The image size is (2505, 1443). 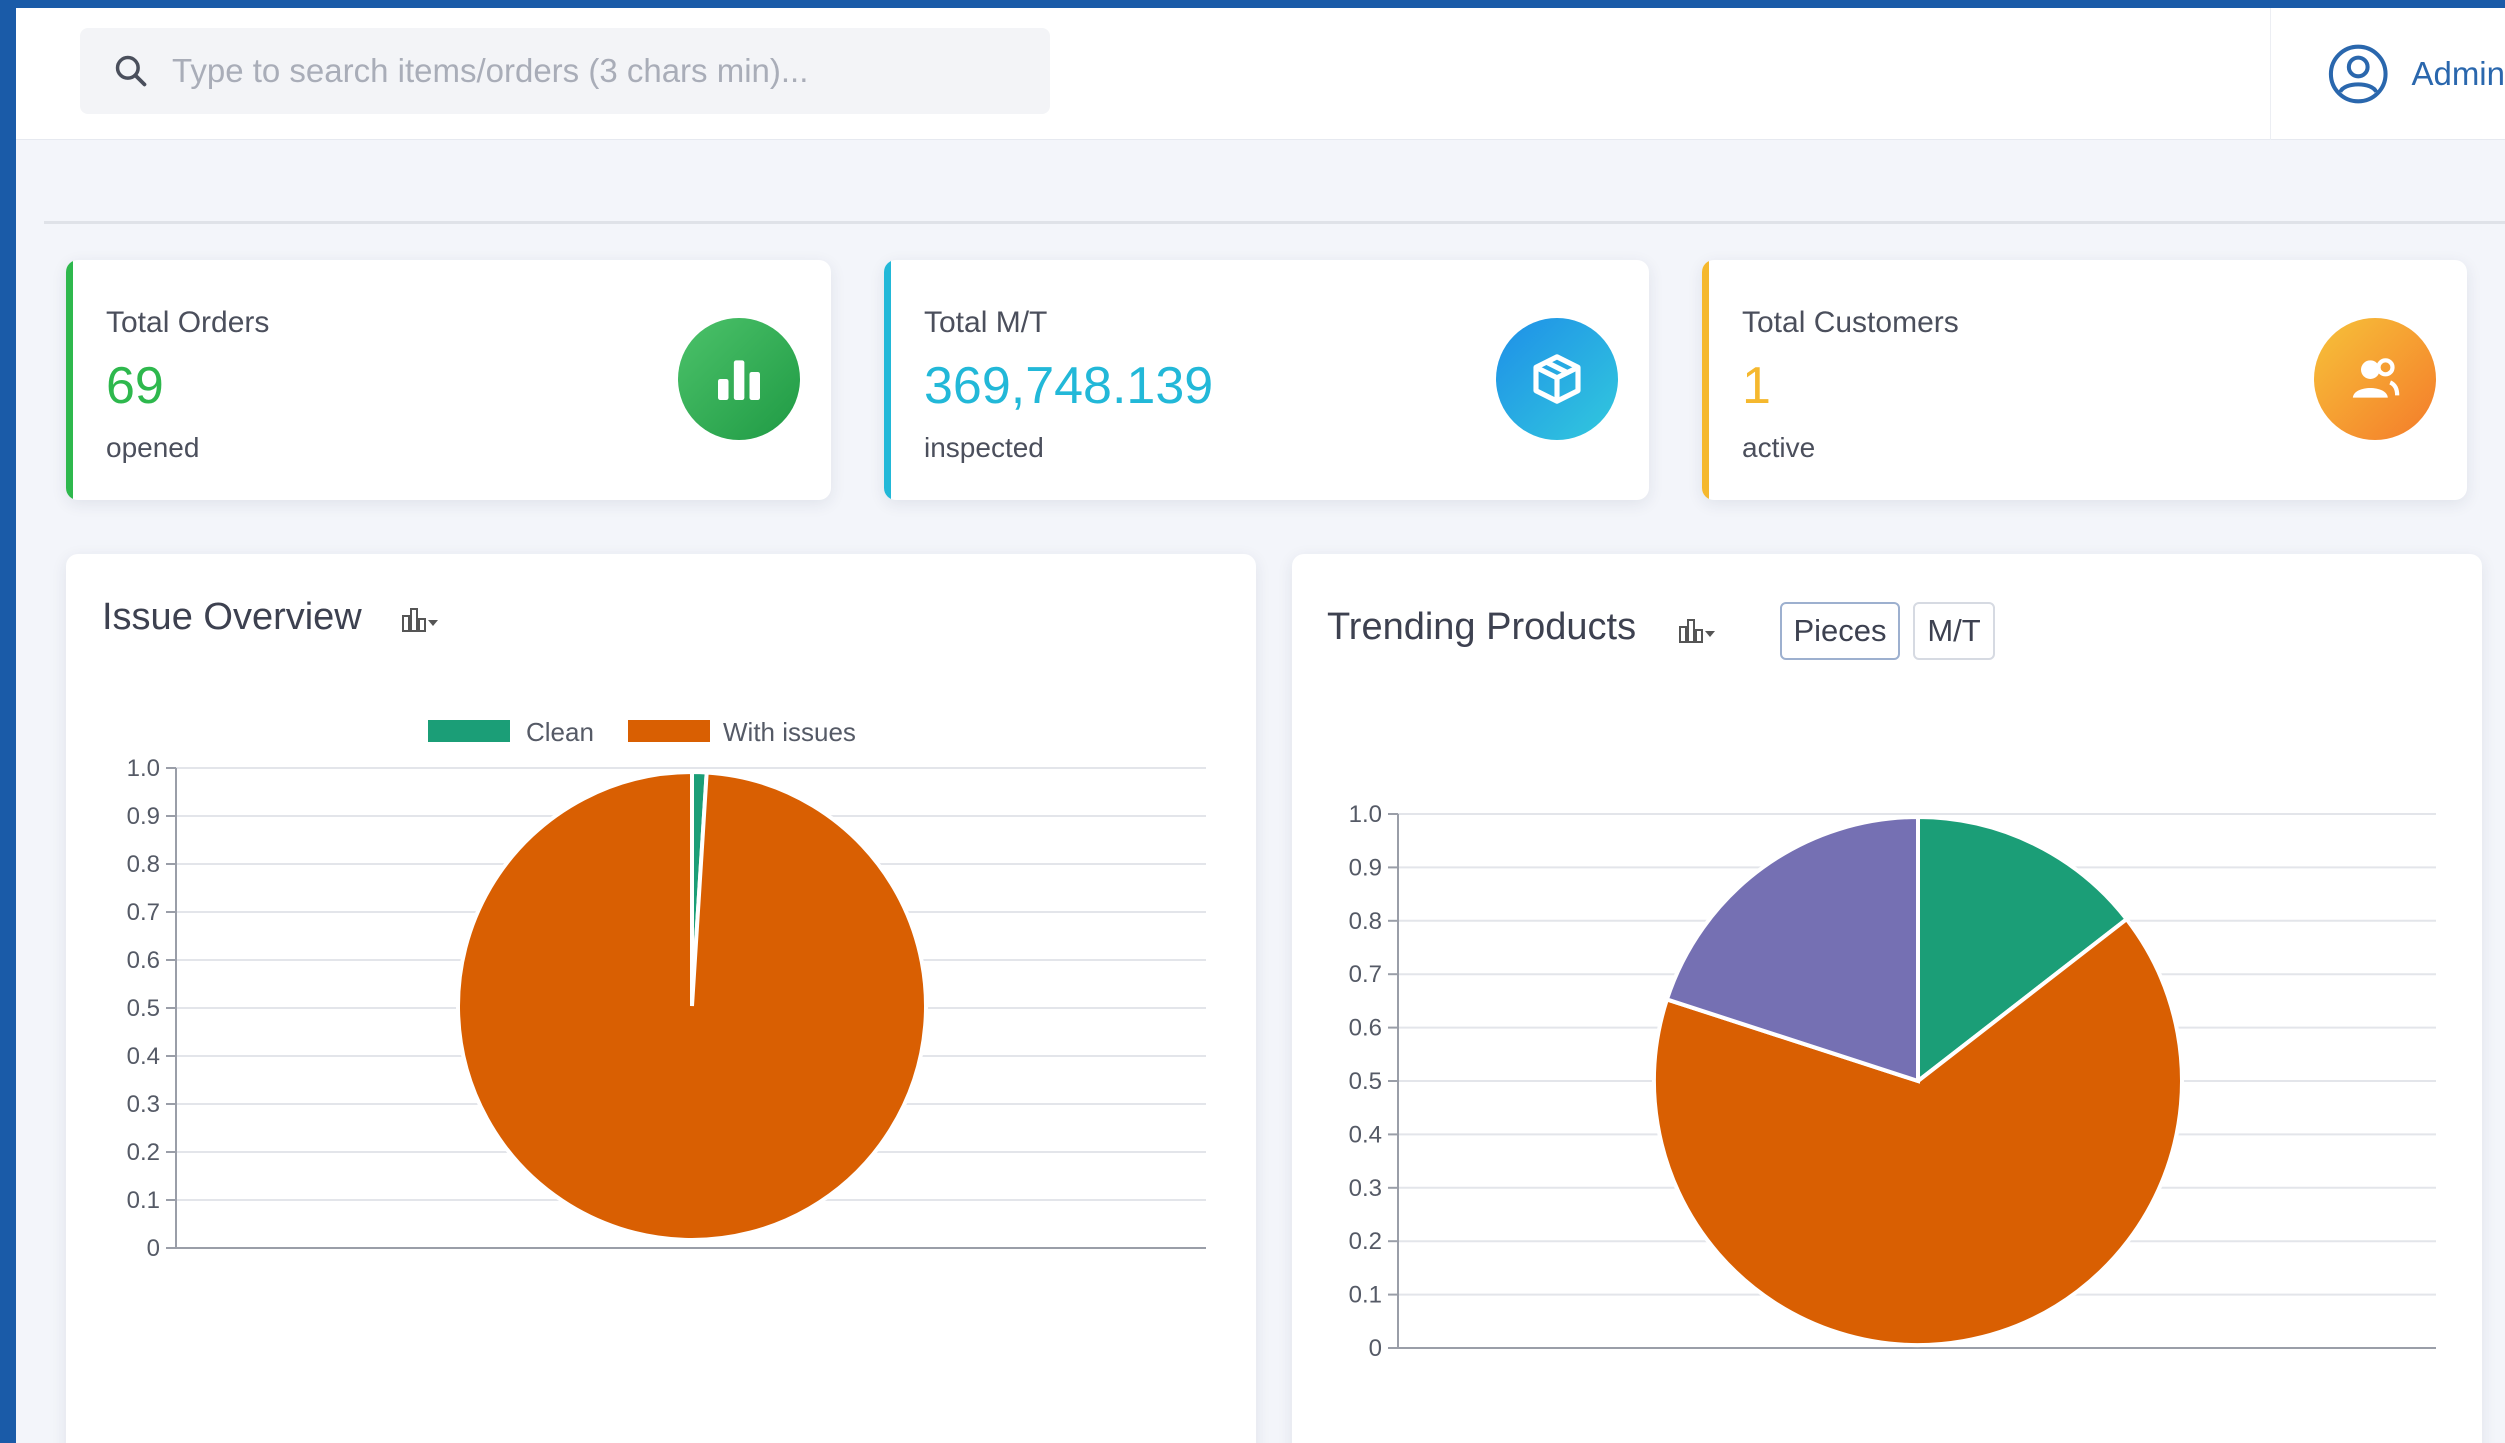 I want to click on legend-label: Clean, so click(x=560, y=732).